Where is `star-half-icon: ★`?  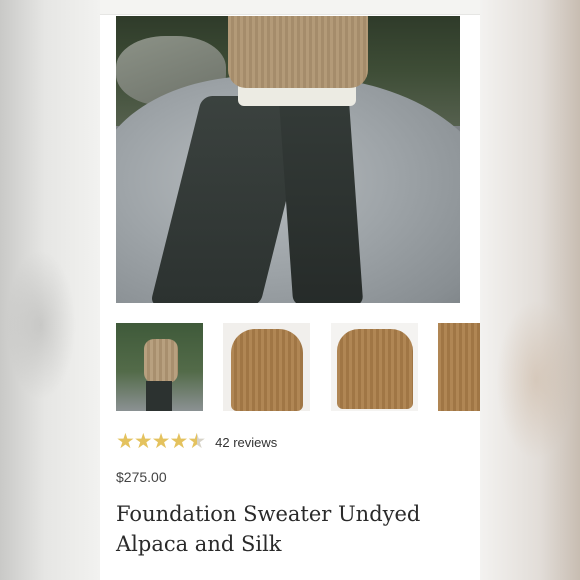
star-half-icon: ★ is located at coordinates (196, 441).